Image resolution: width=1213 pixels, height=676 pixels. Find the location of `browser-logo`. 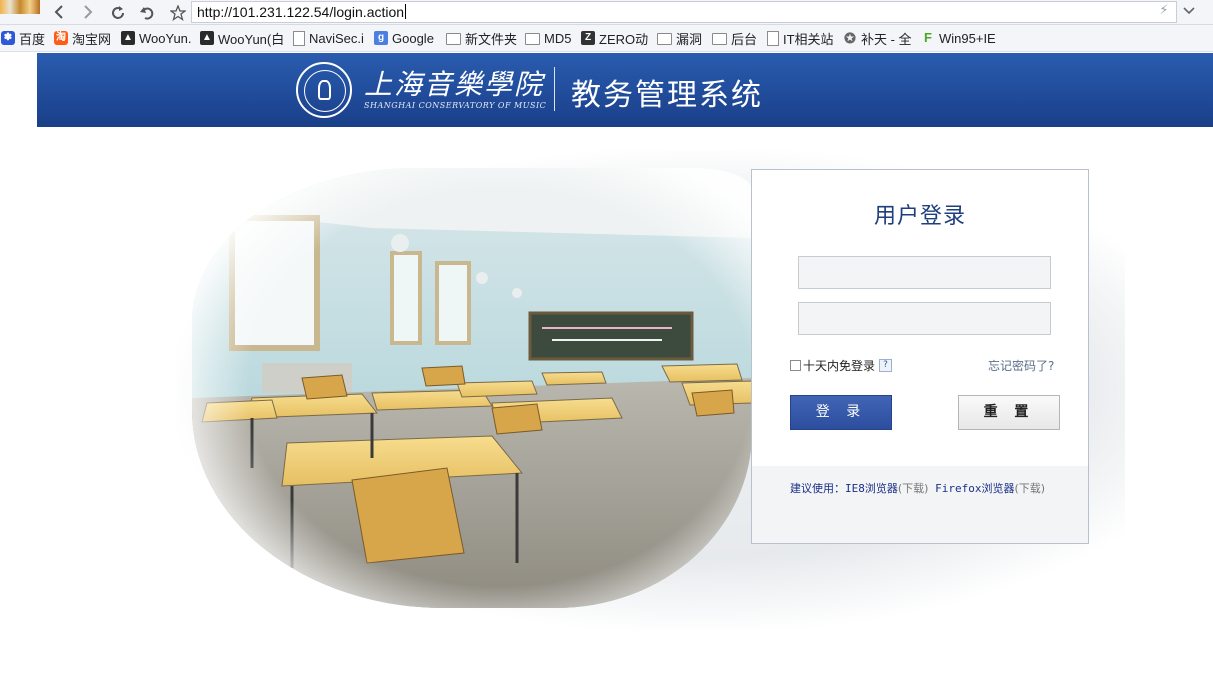

browser-logo is located at coordinates (20, 7).